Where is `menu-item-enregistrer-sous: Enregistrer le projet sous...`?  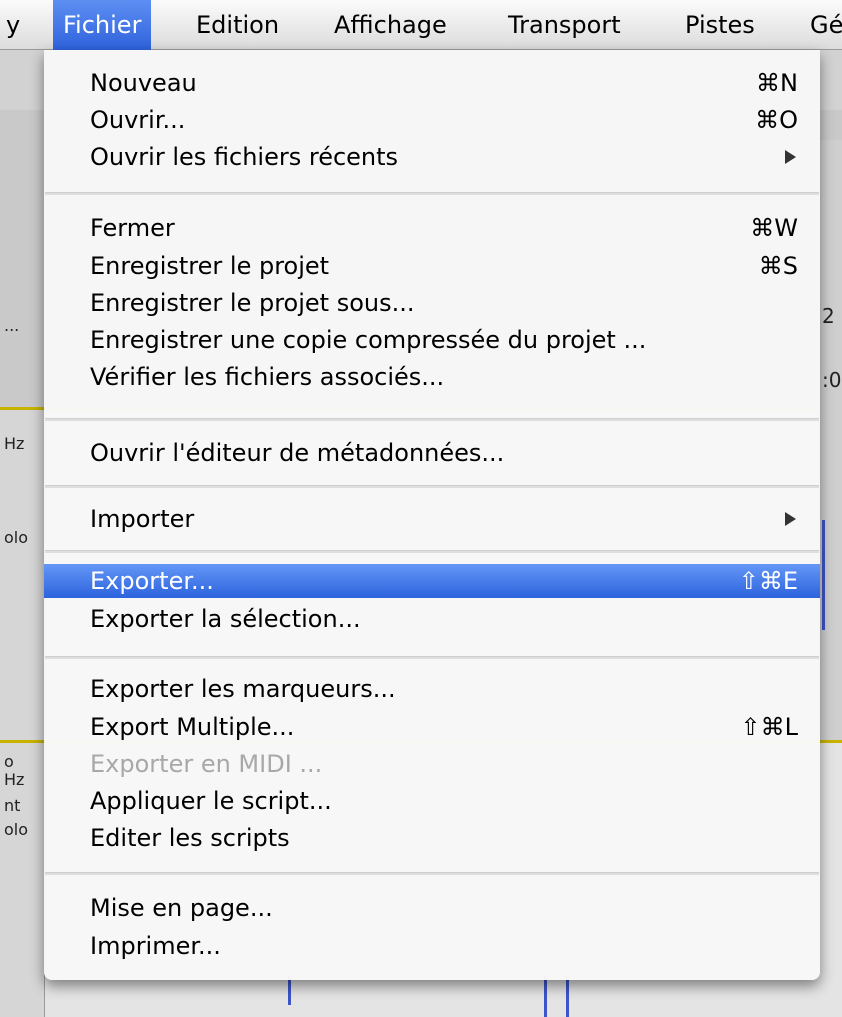
menu-item-enregistrer-sous: Enregistrer le projet sous... is located at coordinates (432, 303).